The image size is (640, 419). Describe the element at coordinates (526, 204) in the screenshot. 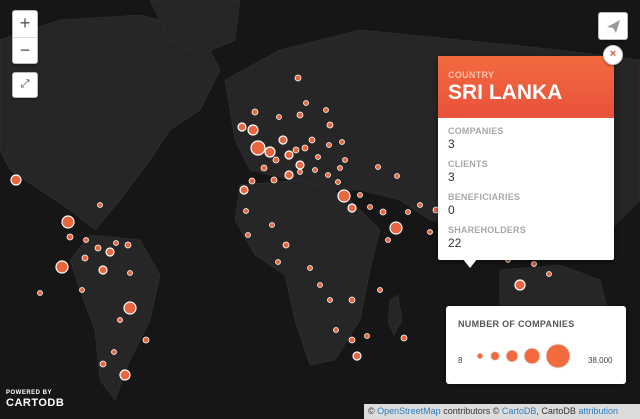

I see `popup-field: BENEFICIARIES 0` at that location.